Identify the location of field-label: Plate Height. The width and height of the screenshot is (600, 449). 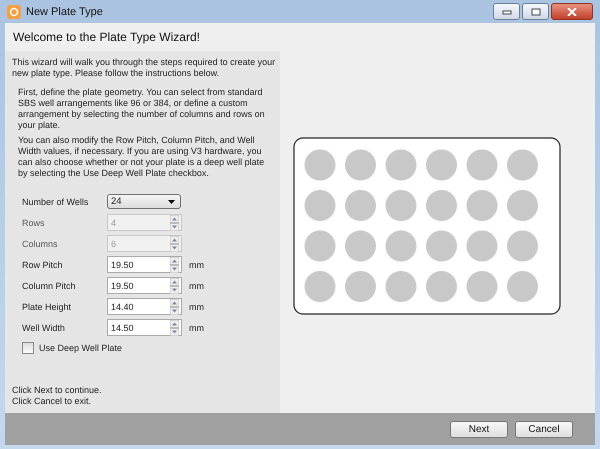
(47, 307).